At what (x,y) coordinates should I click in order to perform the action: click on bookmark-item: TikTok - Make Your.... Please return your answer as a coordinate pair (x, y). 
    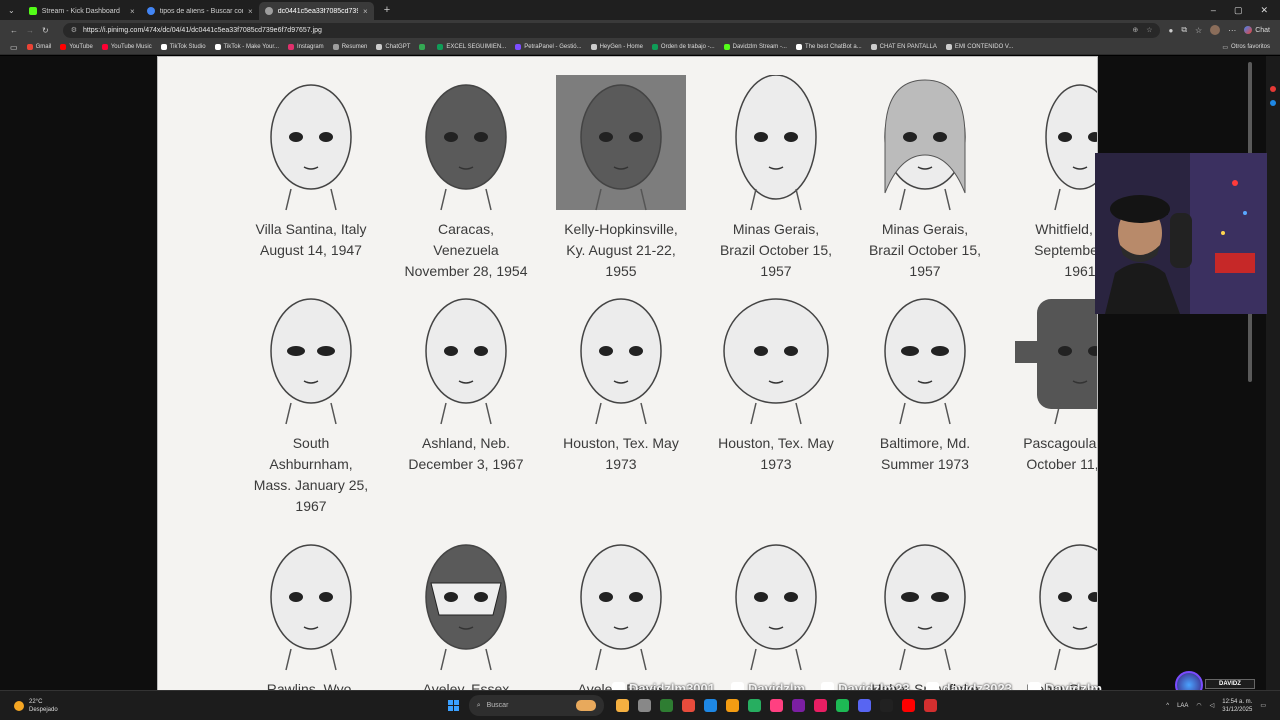
    Looking at the image, I should click on (246, 47).